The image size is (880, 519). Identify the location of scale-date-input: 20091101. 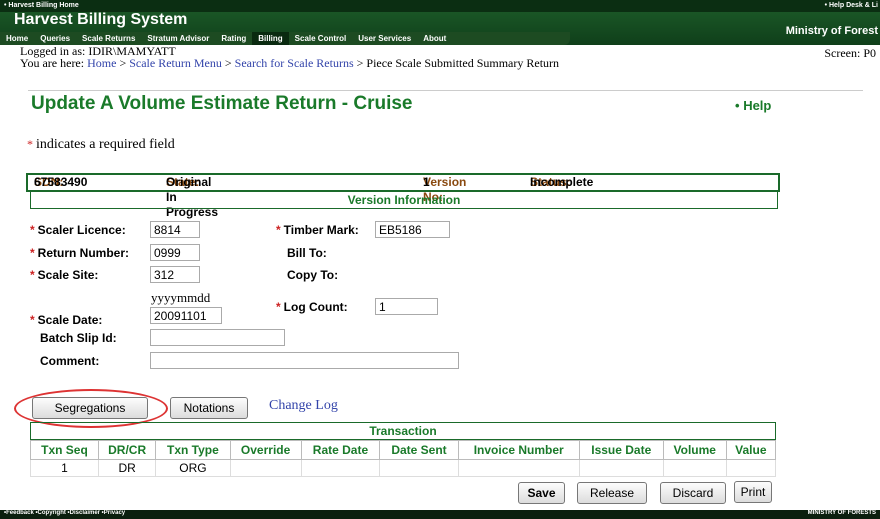
(186, 315).